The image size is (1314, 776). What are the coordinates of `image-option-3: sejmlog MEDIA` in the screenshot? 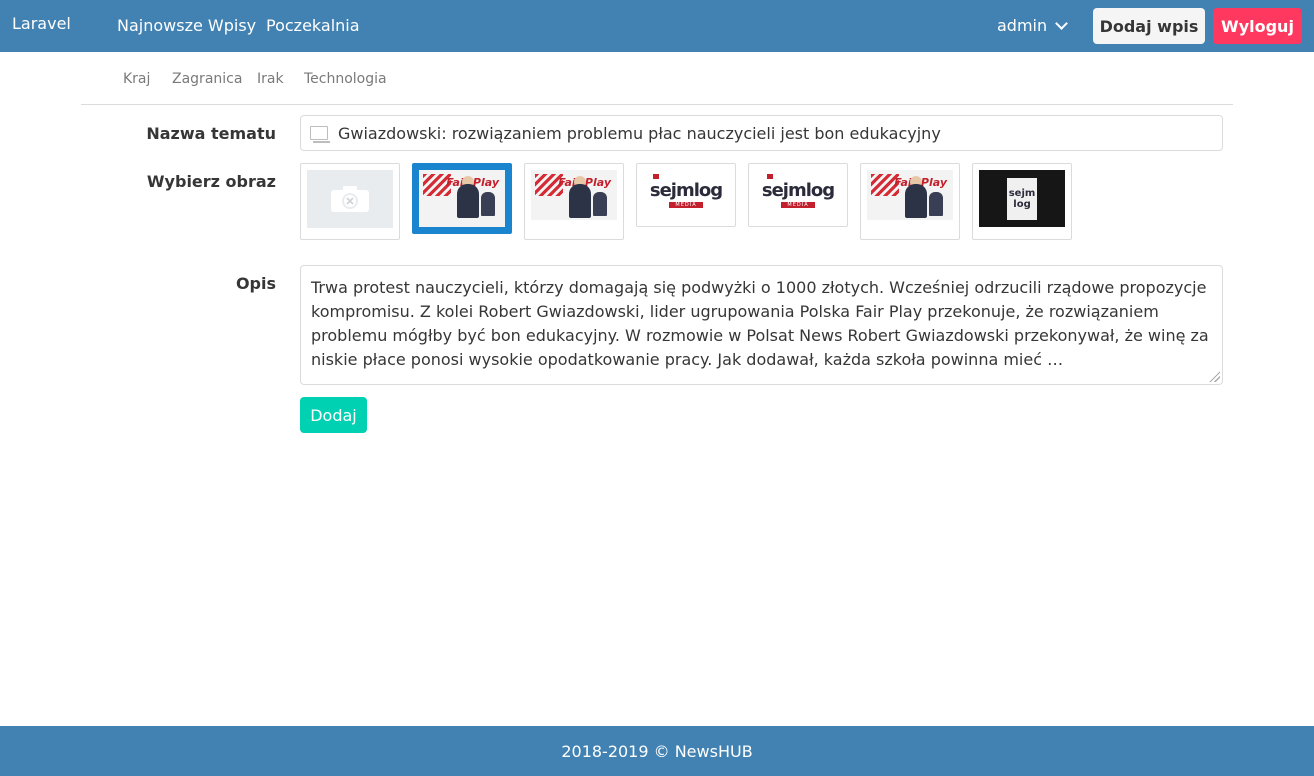 It's located at (686, 195).